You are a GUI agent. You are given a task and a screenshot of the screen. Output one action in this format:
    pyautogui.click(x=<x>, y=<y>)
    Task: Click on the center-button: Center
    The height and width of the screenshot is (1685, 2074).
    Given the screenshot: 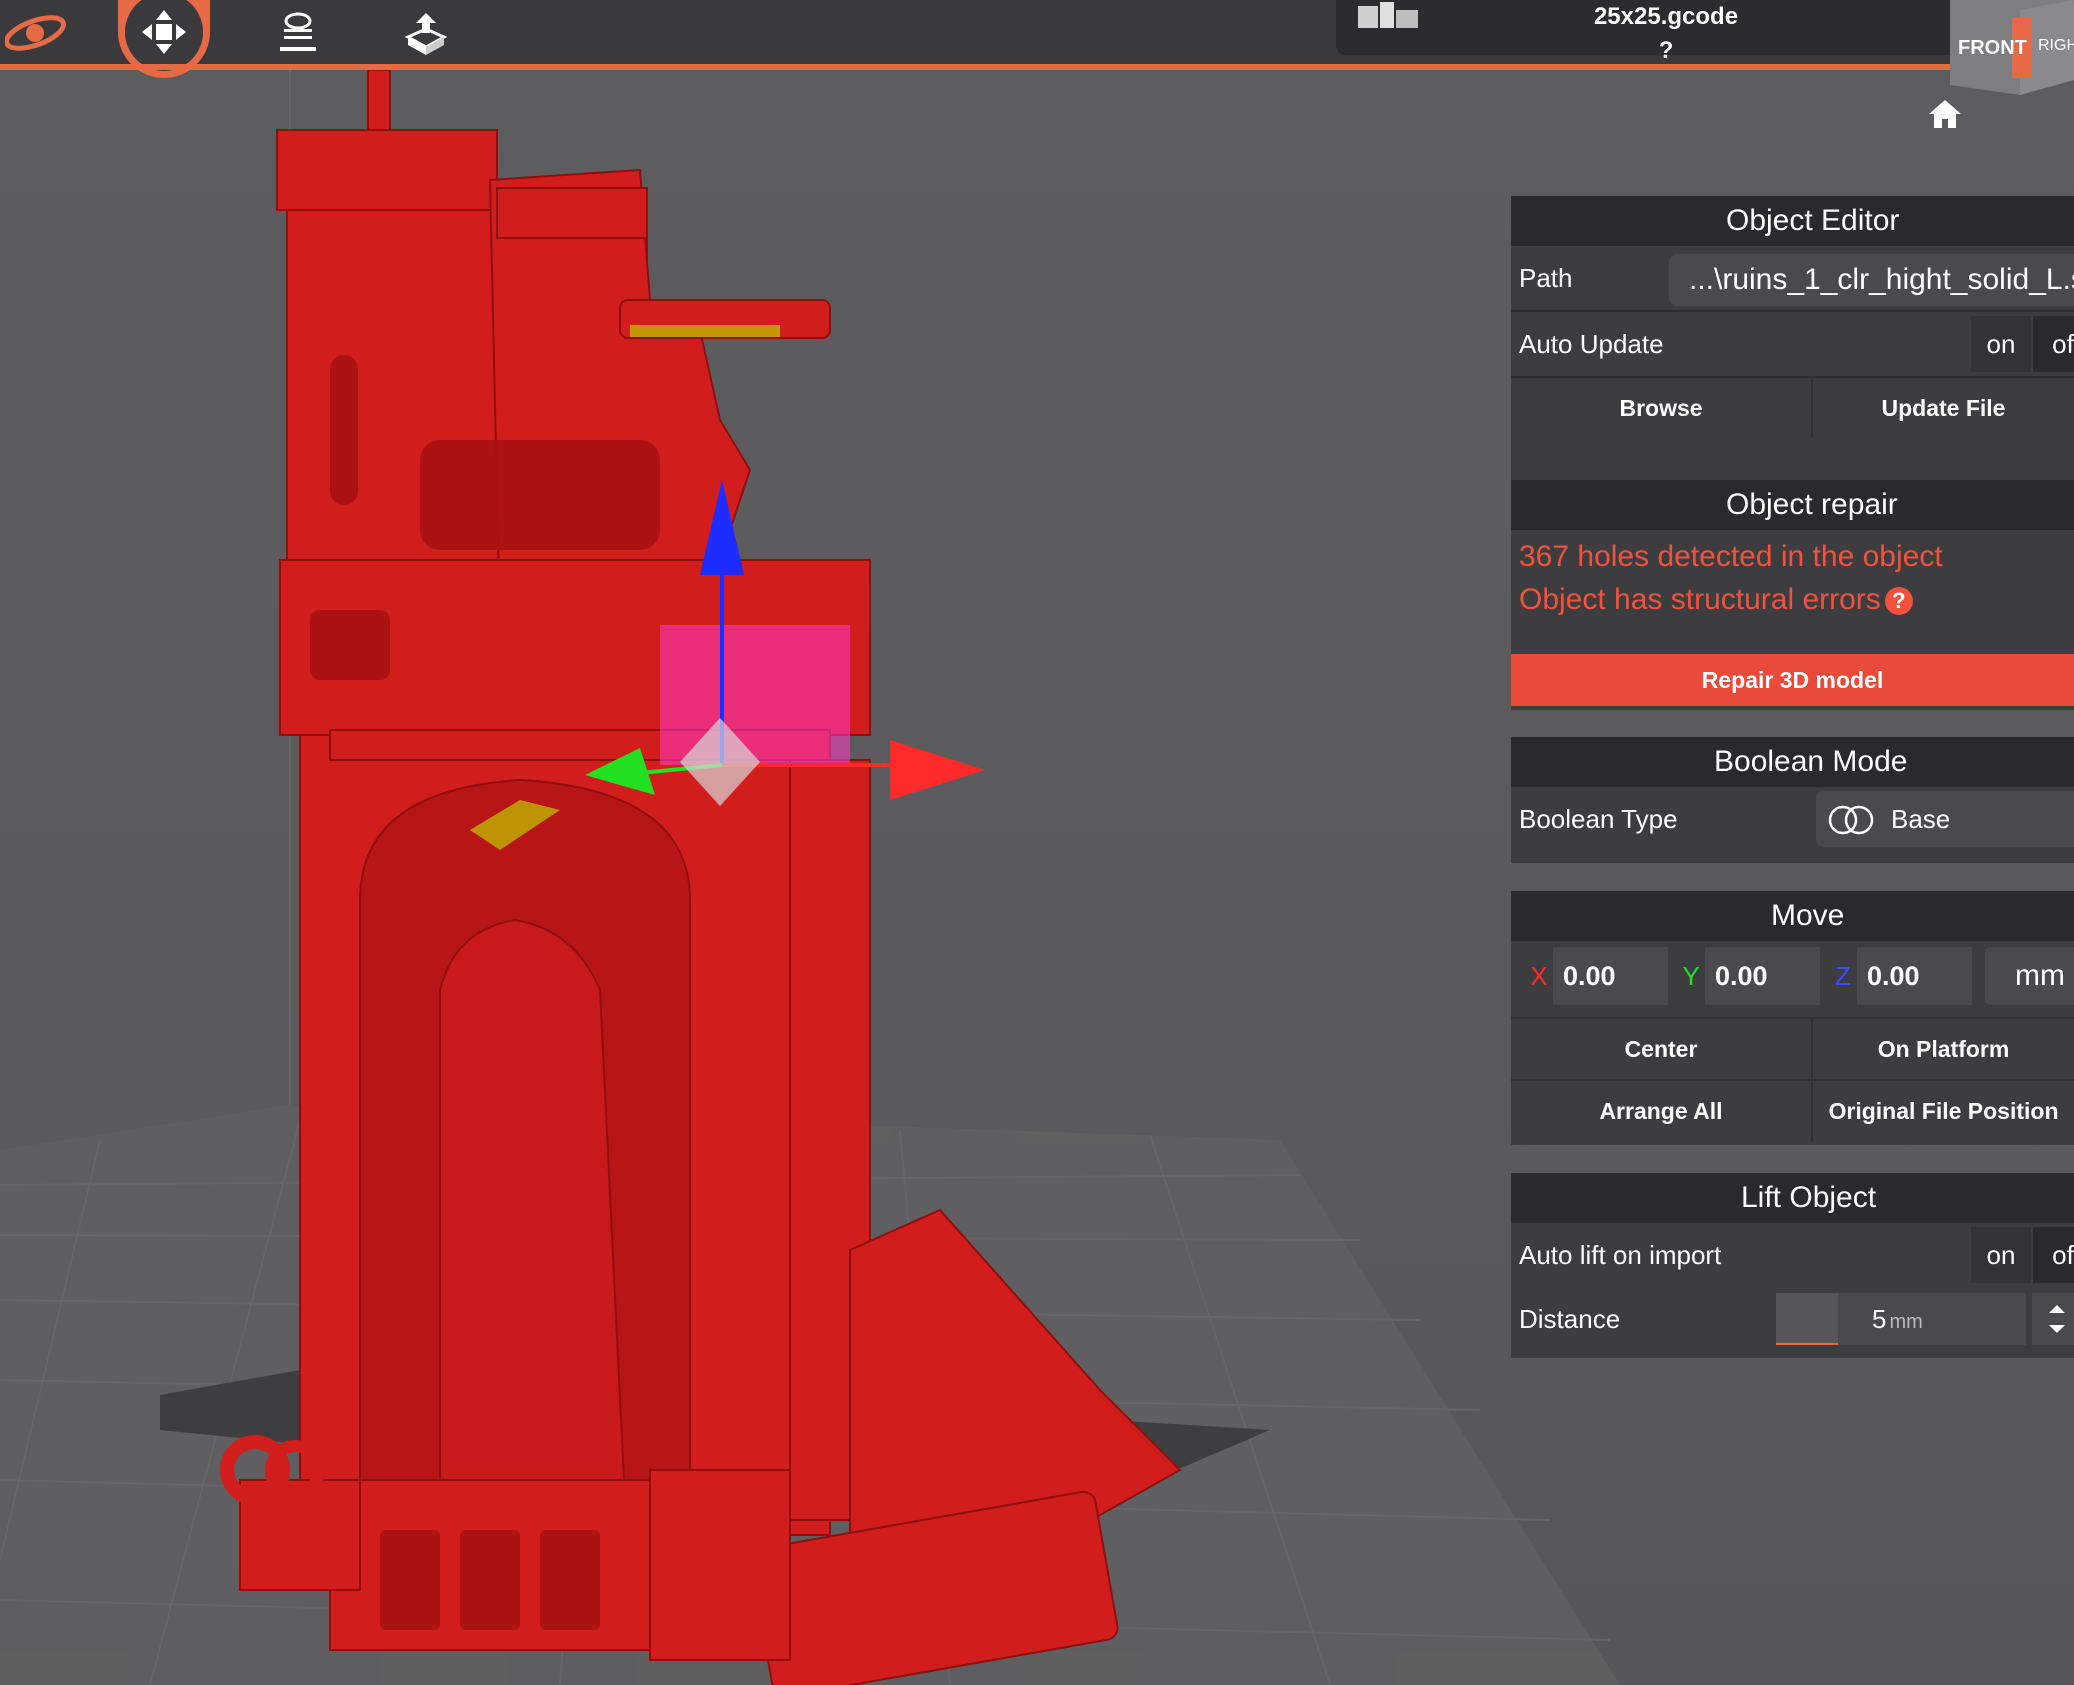 What is the action you would take?
    pyautogui.click(x=1661, y=1049)
    